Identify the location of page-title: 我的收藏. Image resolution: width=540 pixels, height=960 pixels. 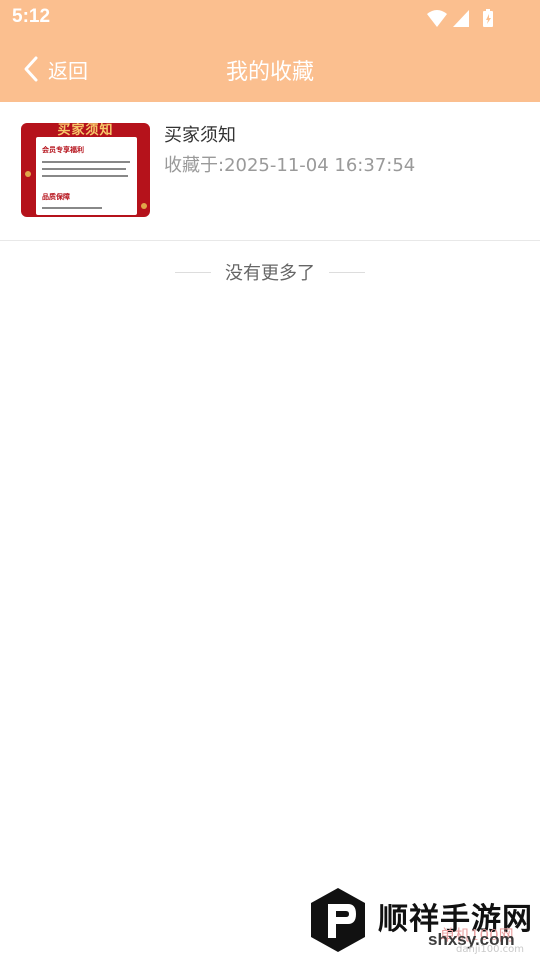
(269, 72).